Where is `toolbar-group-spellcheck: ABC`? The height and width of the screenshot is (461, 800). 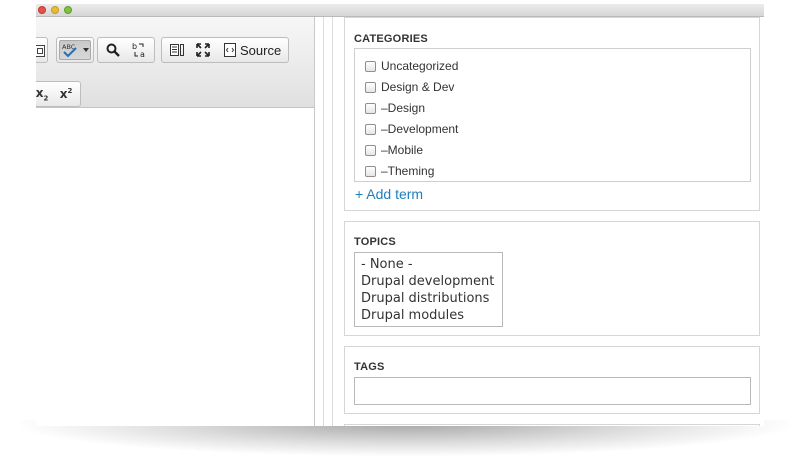 toolbar-group-spellcheck: ABC is located at coordinates (75, 50).